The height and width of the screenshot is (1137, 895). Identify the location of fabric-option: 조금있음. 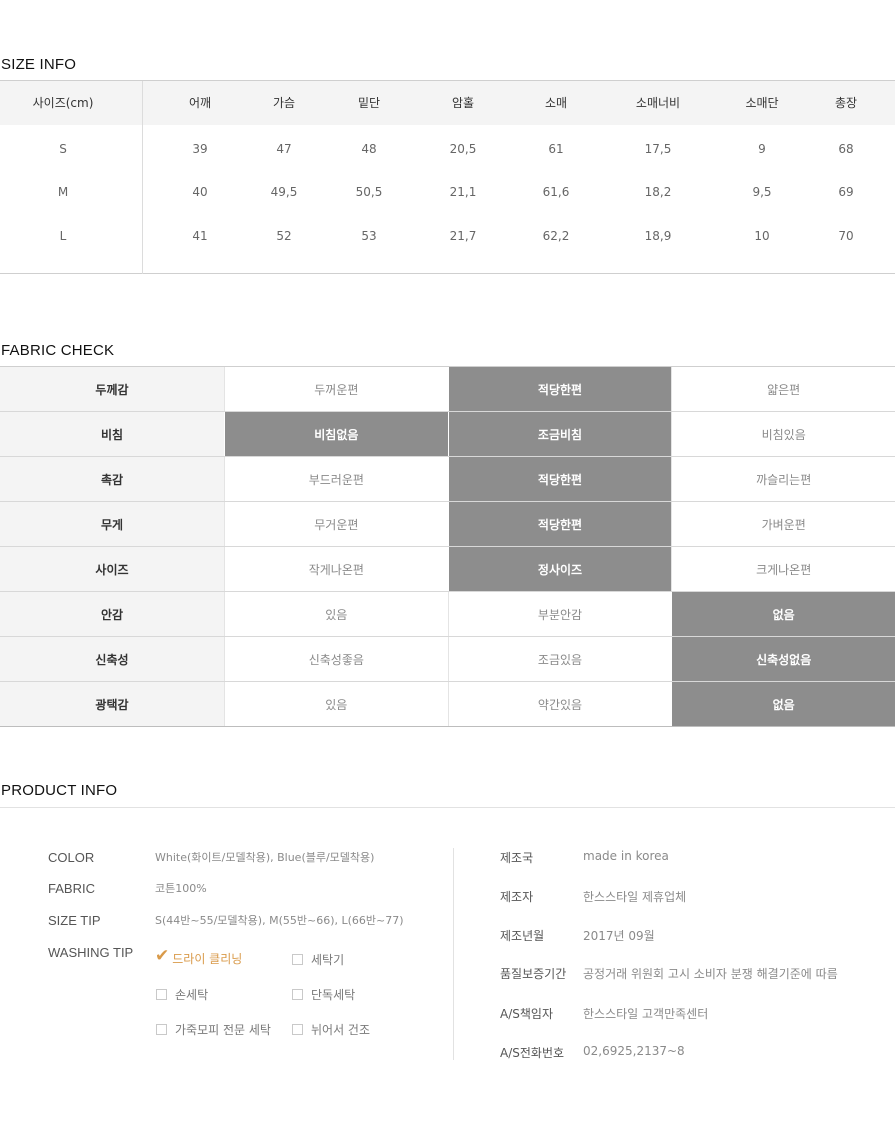
(559, 659).